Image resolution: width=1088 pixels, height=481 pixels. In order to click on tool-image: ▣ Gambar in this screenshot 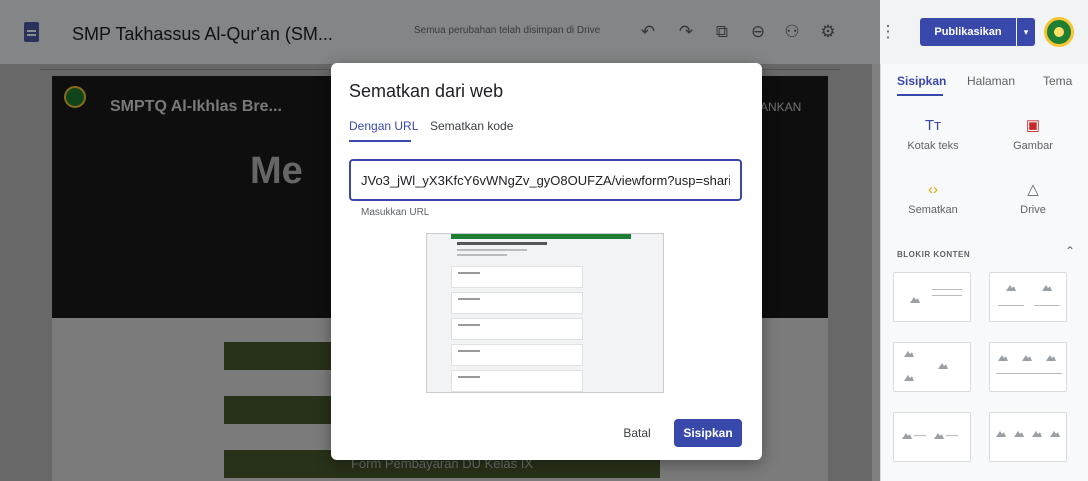, I will do `click(1033, 134)`.